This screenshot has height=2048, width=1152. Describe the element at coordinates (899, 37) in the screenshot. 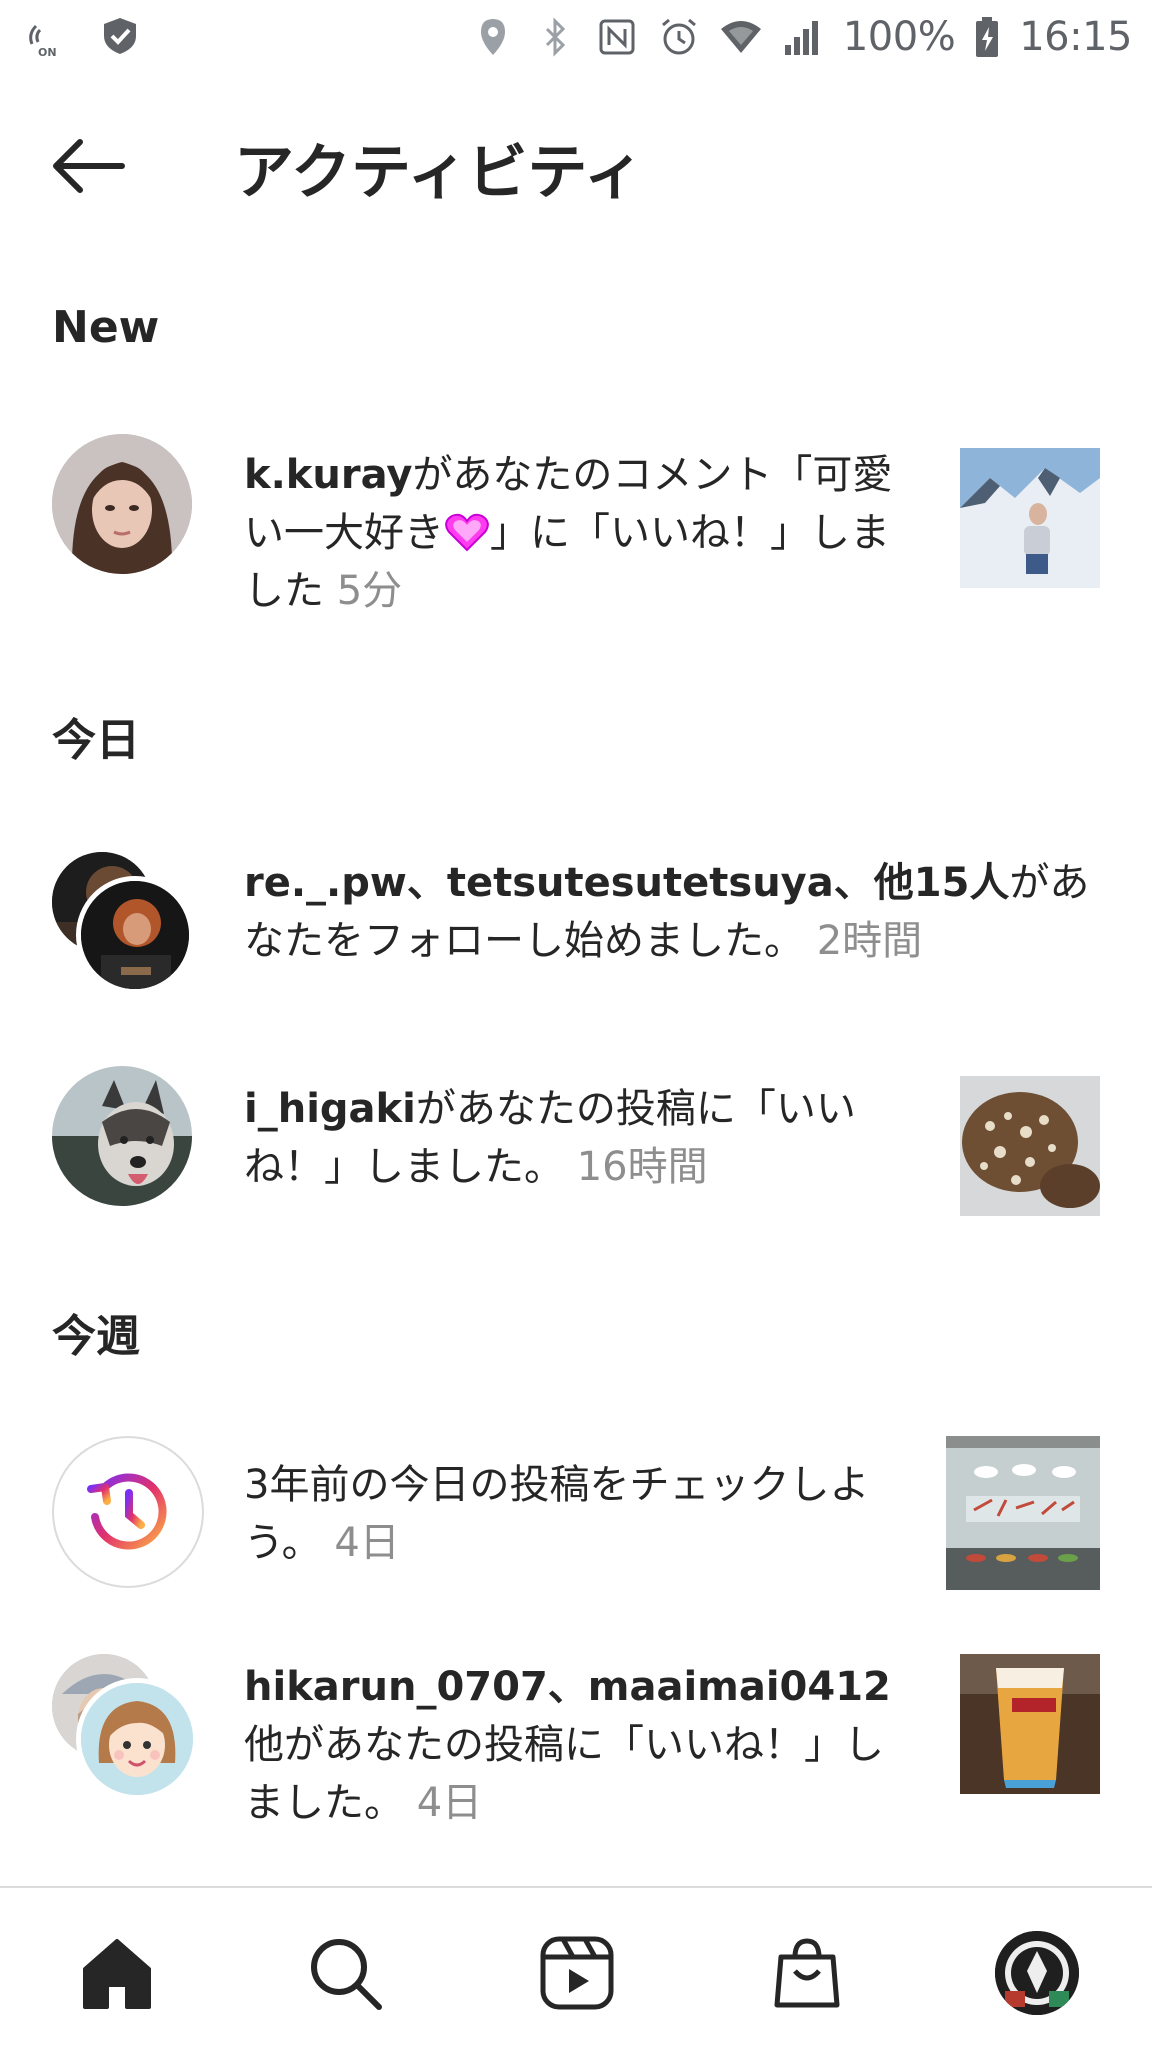

I see `battery-percent: 100%` at that location.